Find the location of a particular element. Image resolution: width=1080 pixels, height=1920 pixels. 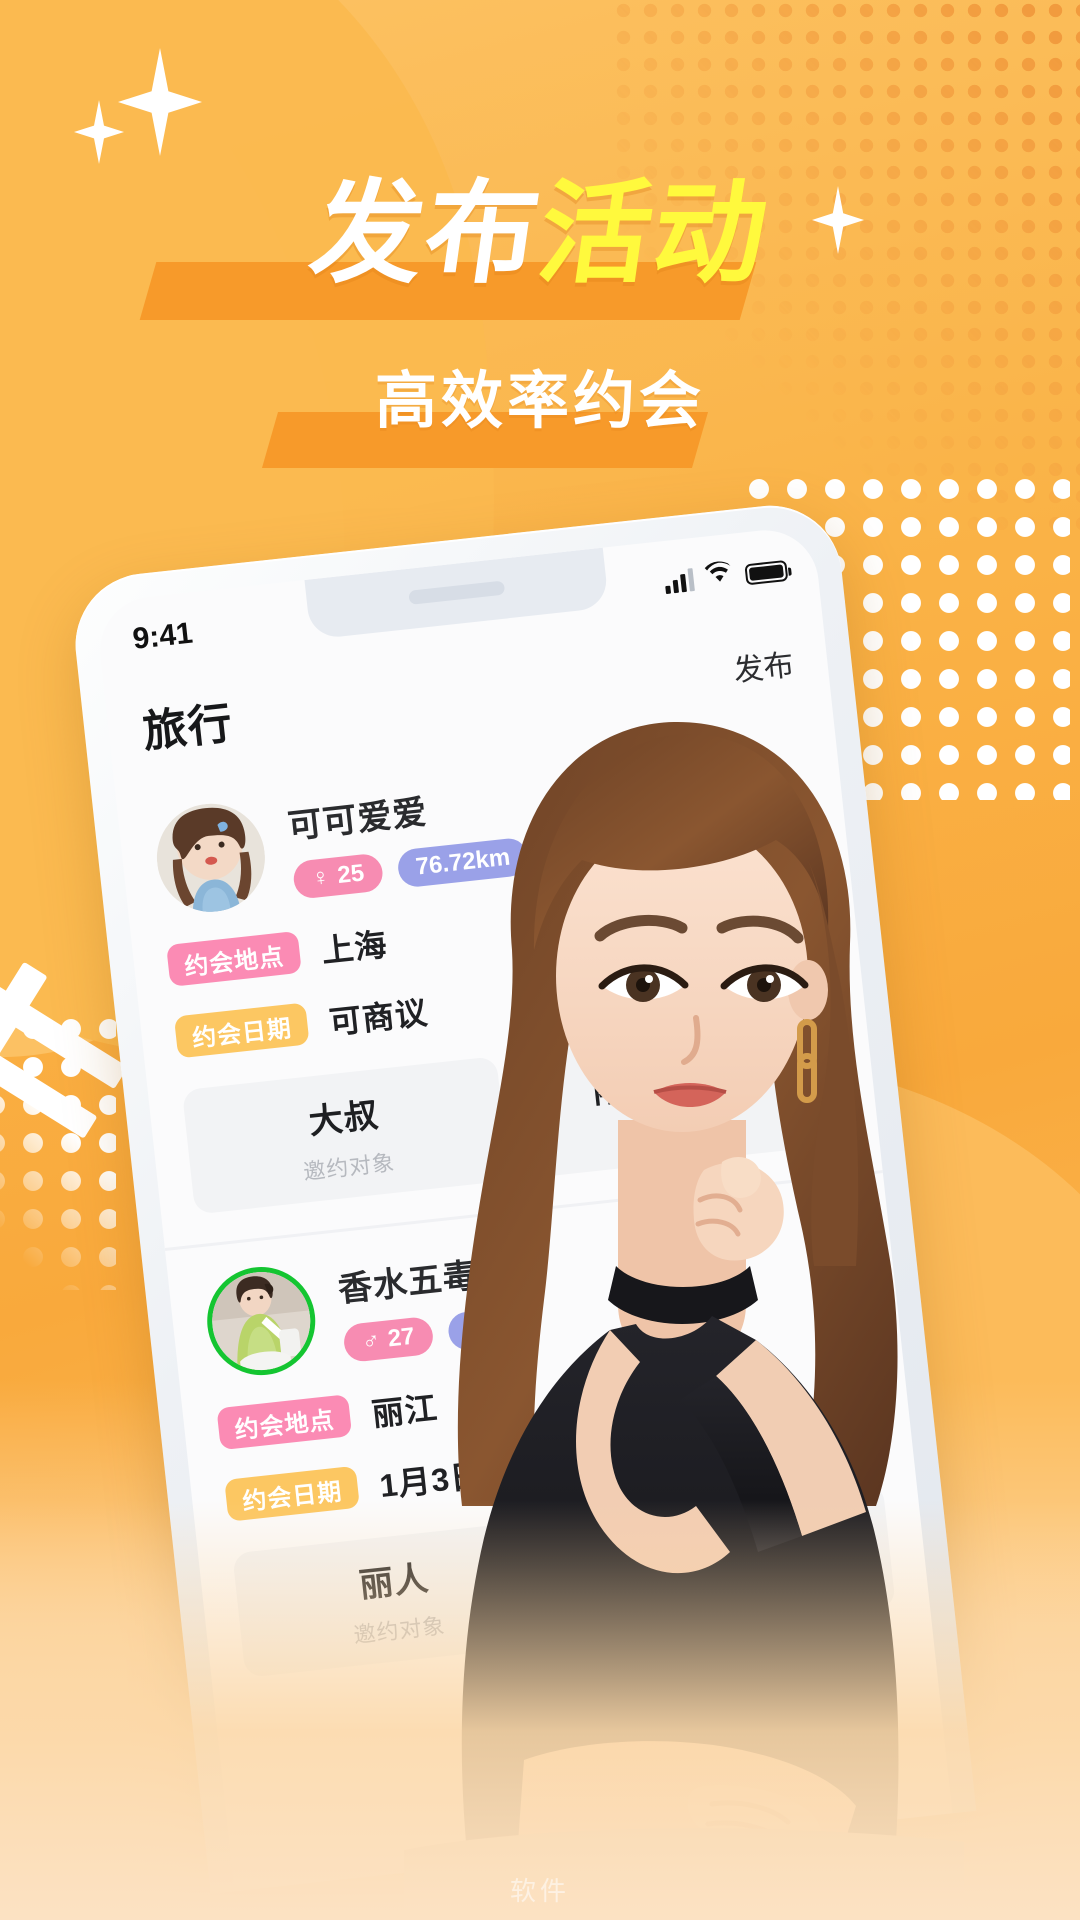

poster-headline: 发布活动 is located at coordinates (540, 234).